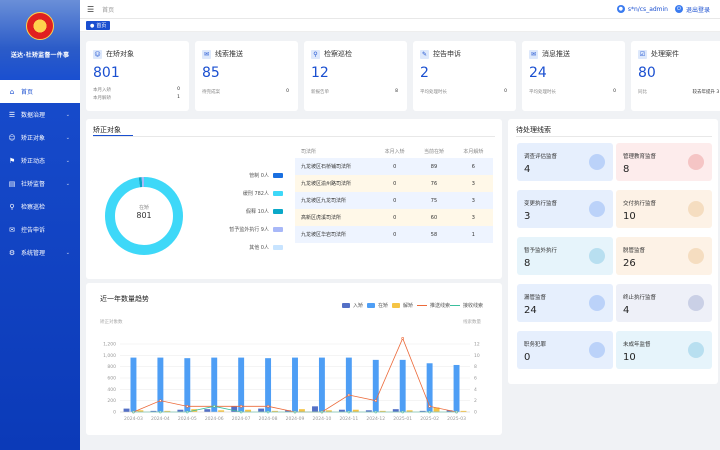  What do you see at coordinates (565, 303) in the screenshot?
I see `pending-card-6: 漏管监督 24` at bounding box center [565, 303].